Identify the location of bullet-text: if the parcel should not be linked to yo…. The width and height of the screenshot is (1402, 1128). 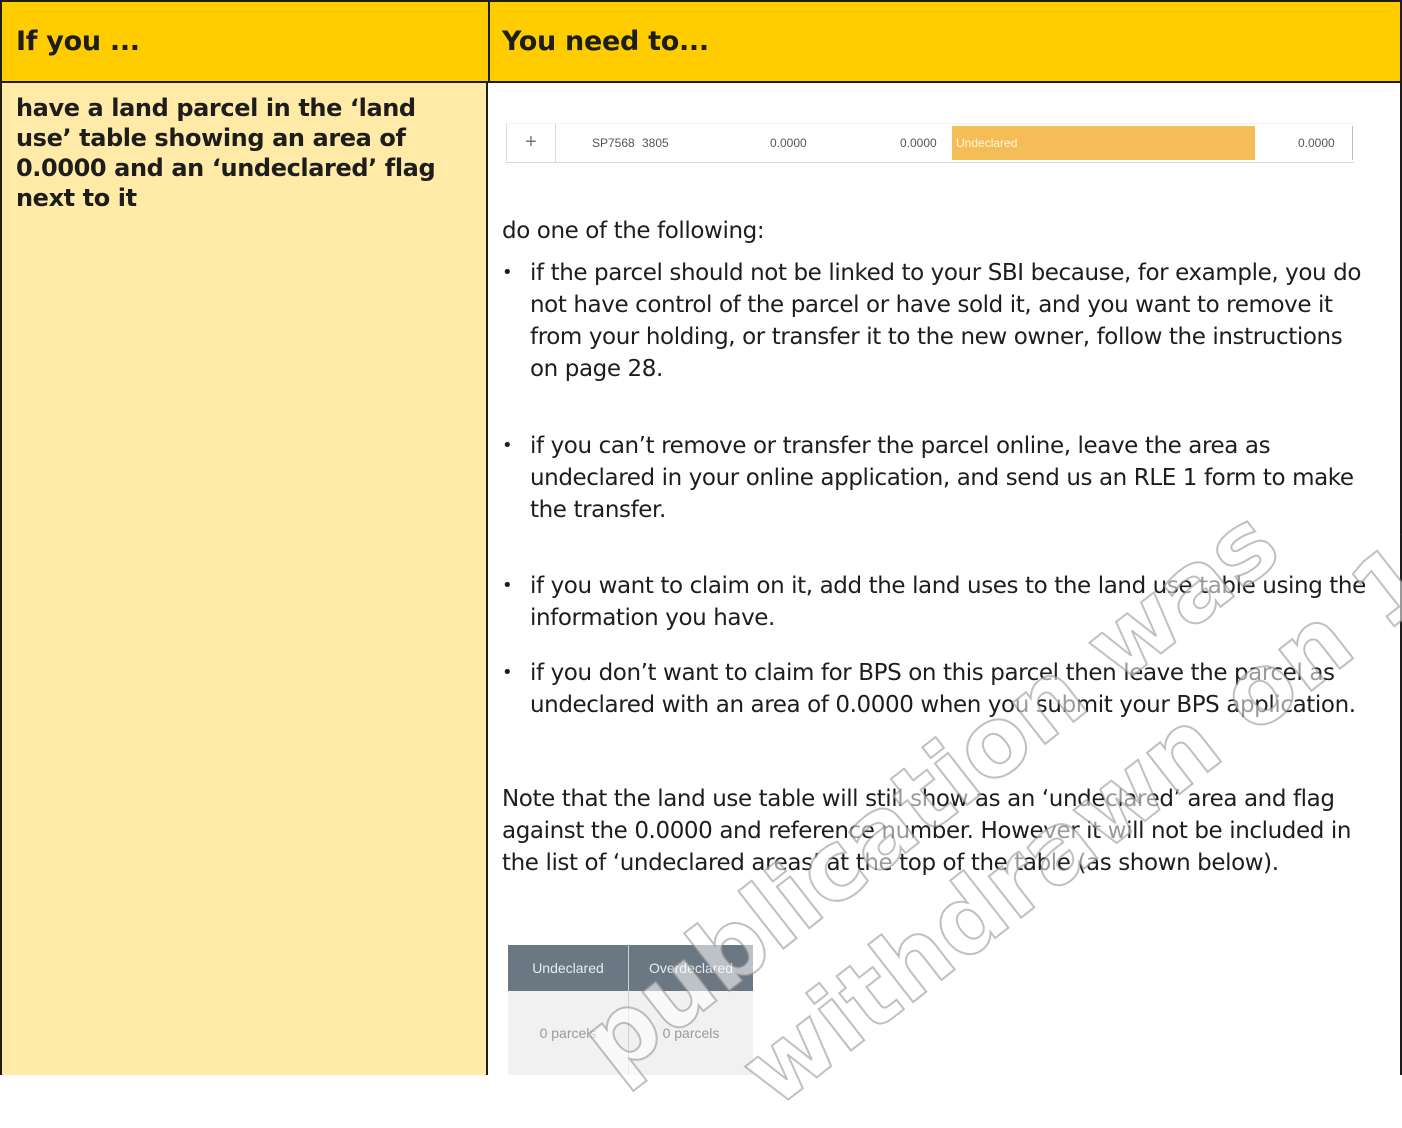
(945, 321).